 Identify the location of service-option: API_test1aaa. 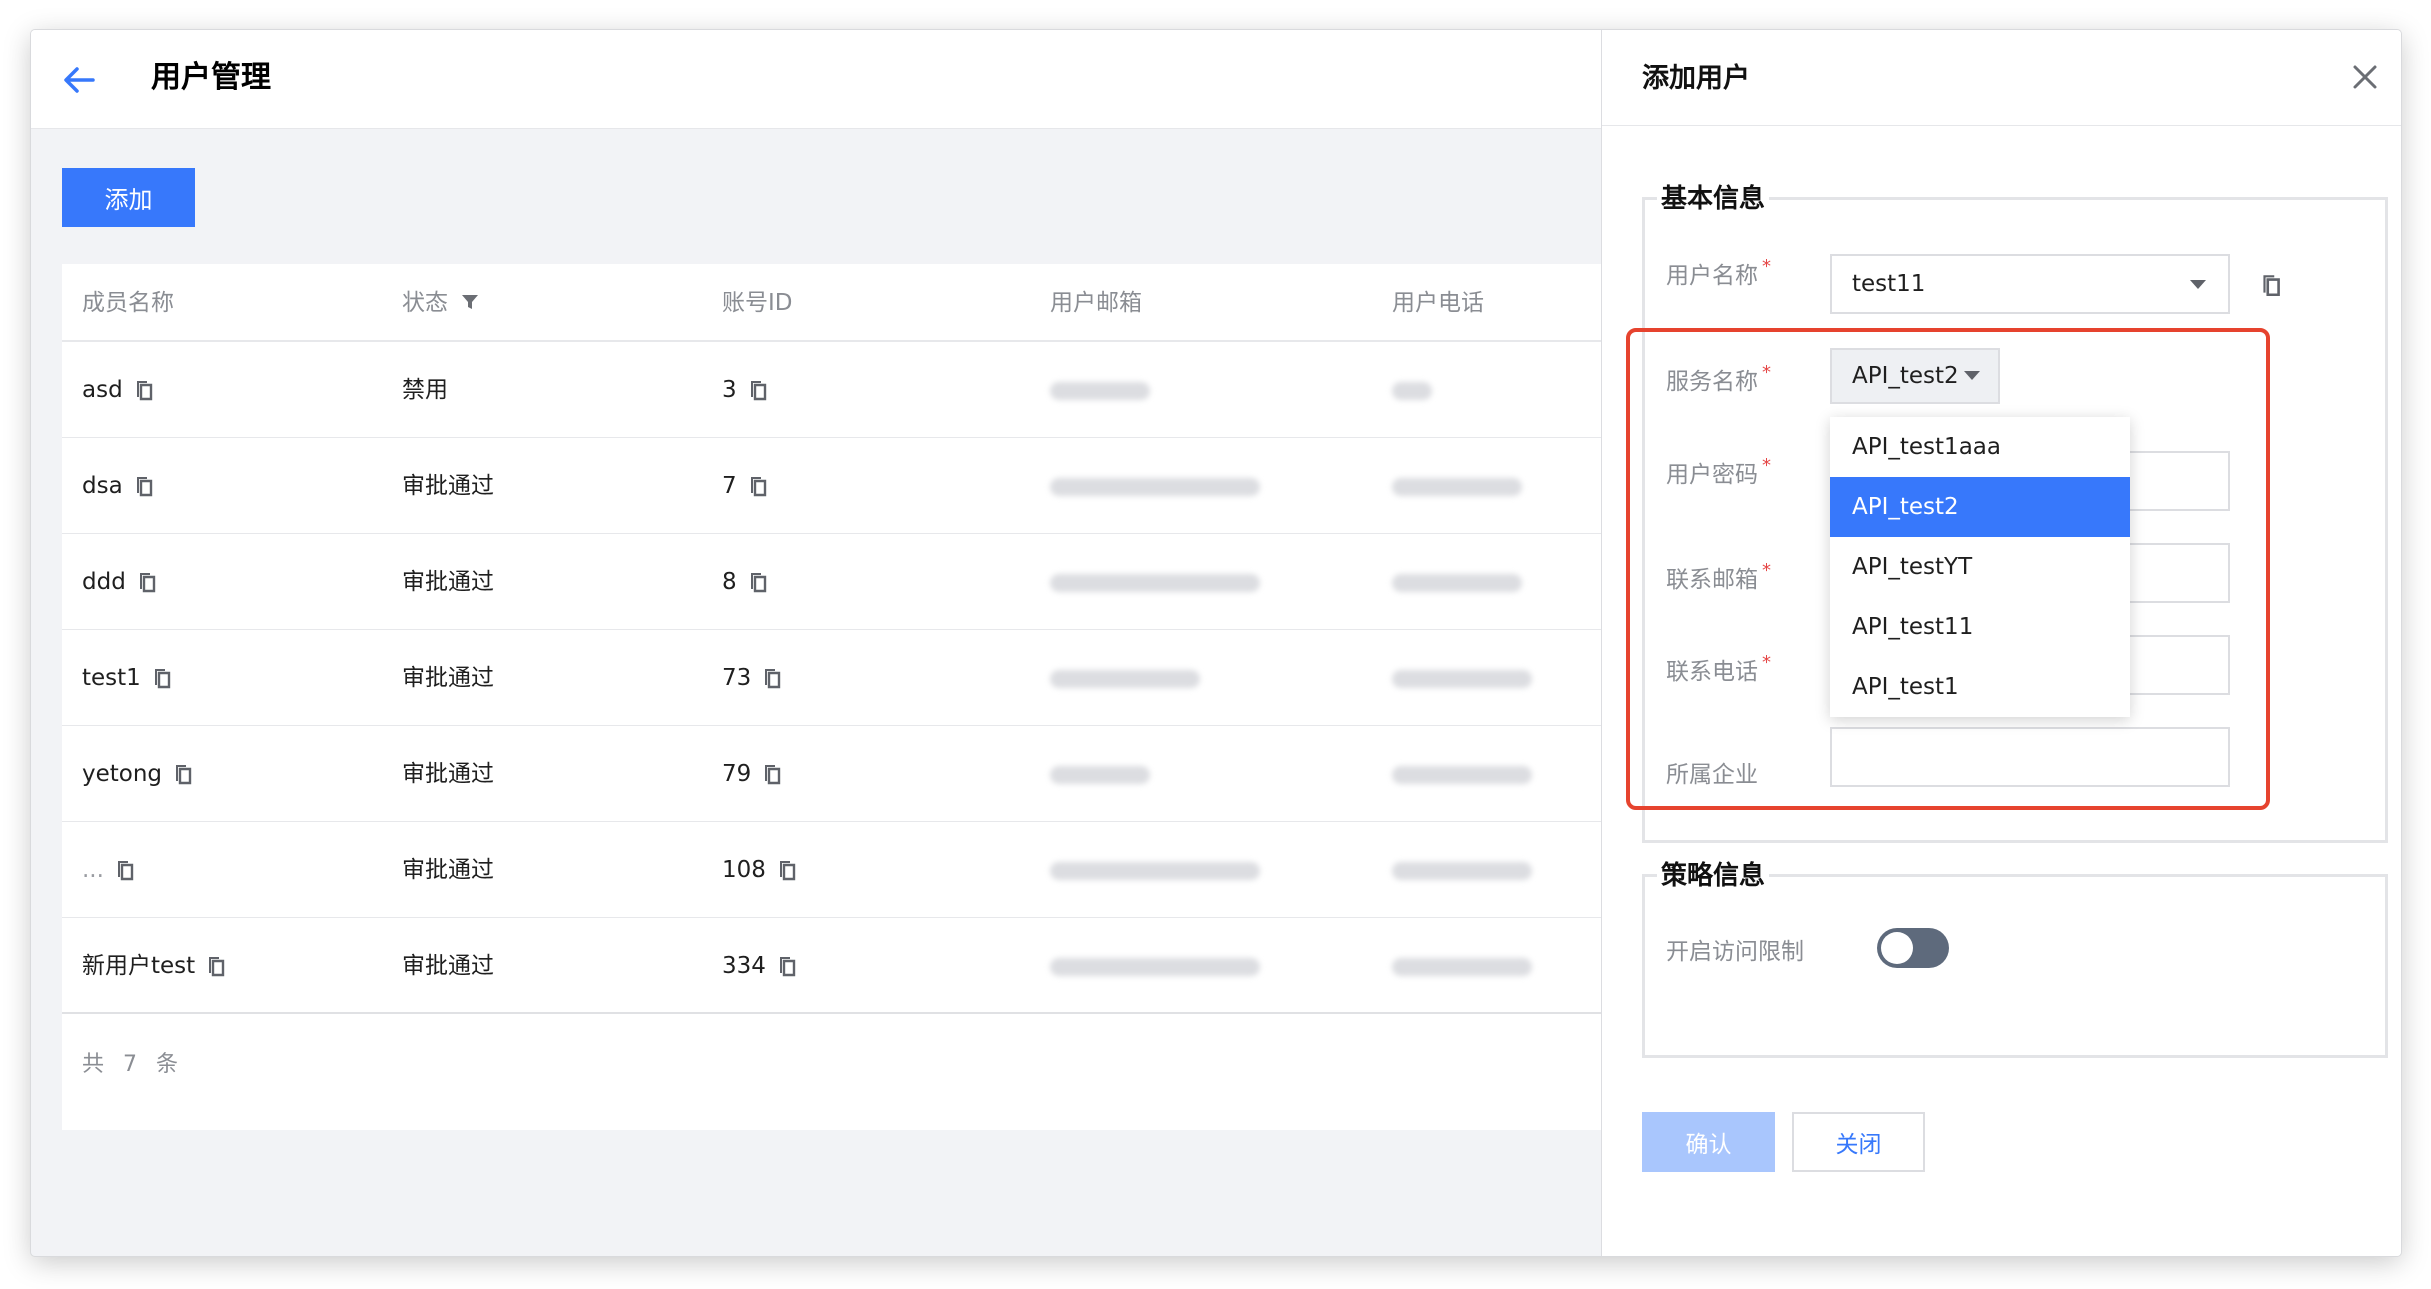
(1980, 447).